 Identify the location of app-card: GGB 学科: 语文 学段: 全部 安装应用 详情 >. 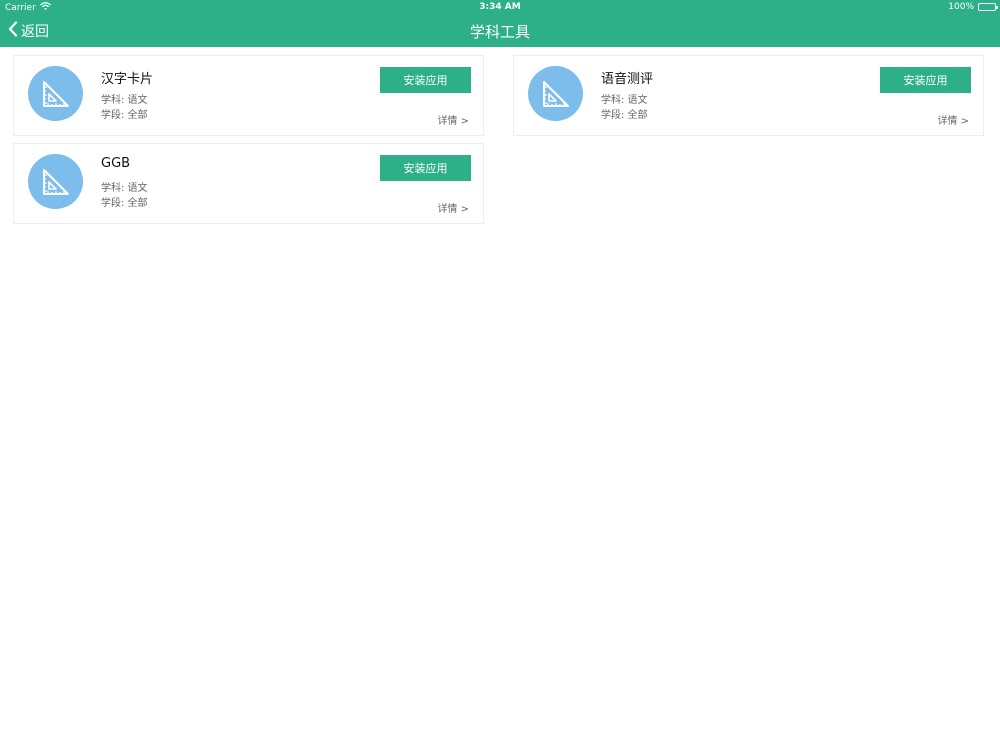
(248, 183).